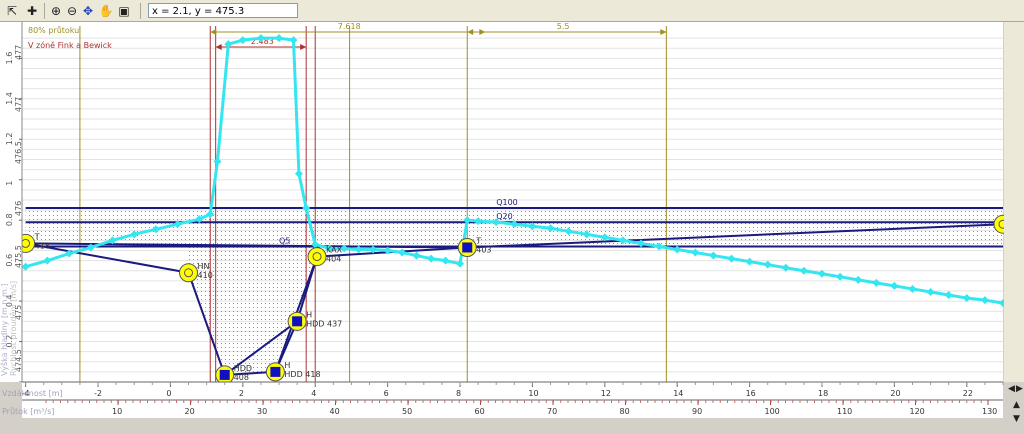  I want to click on discharge-tick-label: 70, so click(552, 411).